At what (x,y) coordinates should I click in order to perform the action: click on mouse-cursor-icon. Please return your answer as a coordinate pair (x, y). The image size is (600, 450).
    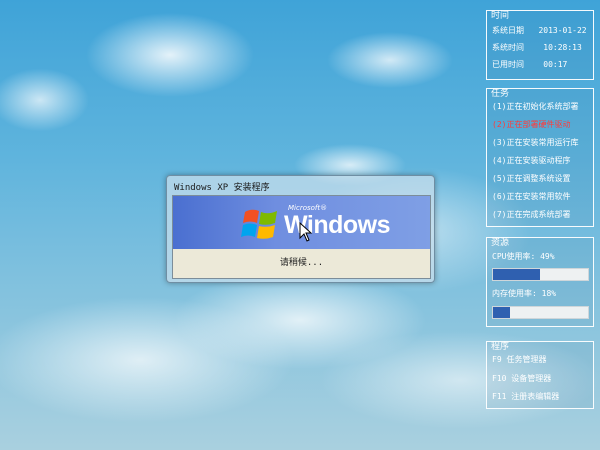
    Looking at the image, I should click on (306, 232).